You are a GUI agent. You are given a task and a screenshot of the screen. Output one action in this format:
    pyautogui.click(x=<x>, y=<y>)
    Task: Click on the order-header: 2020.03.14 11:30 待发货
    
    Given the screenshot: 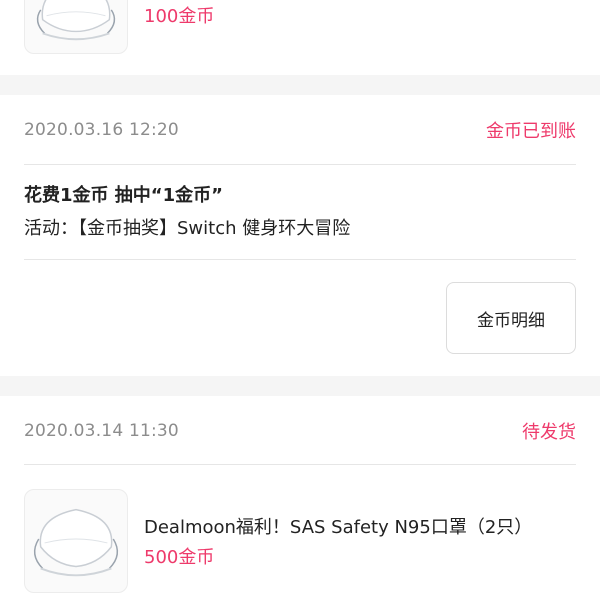 What is the action you would take?
    pyautogui.click(x=300, y=431)
    